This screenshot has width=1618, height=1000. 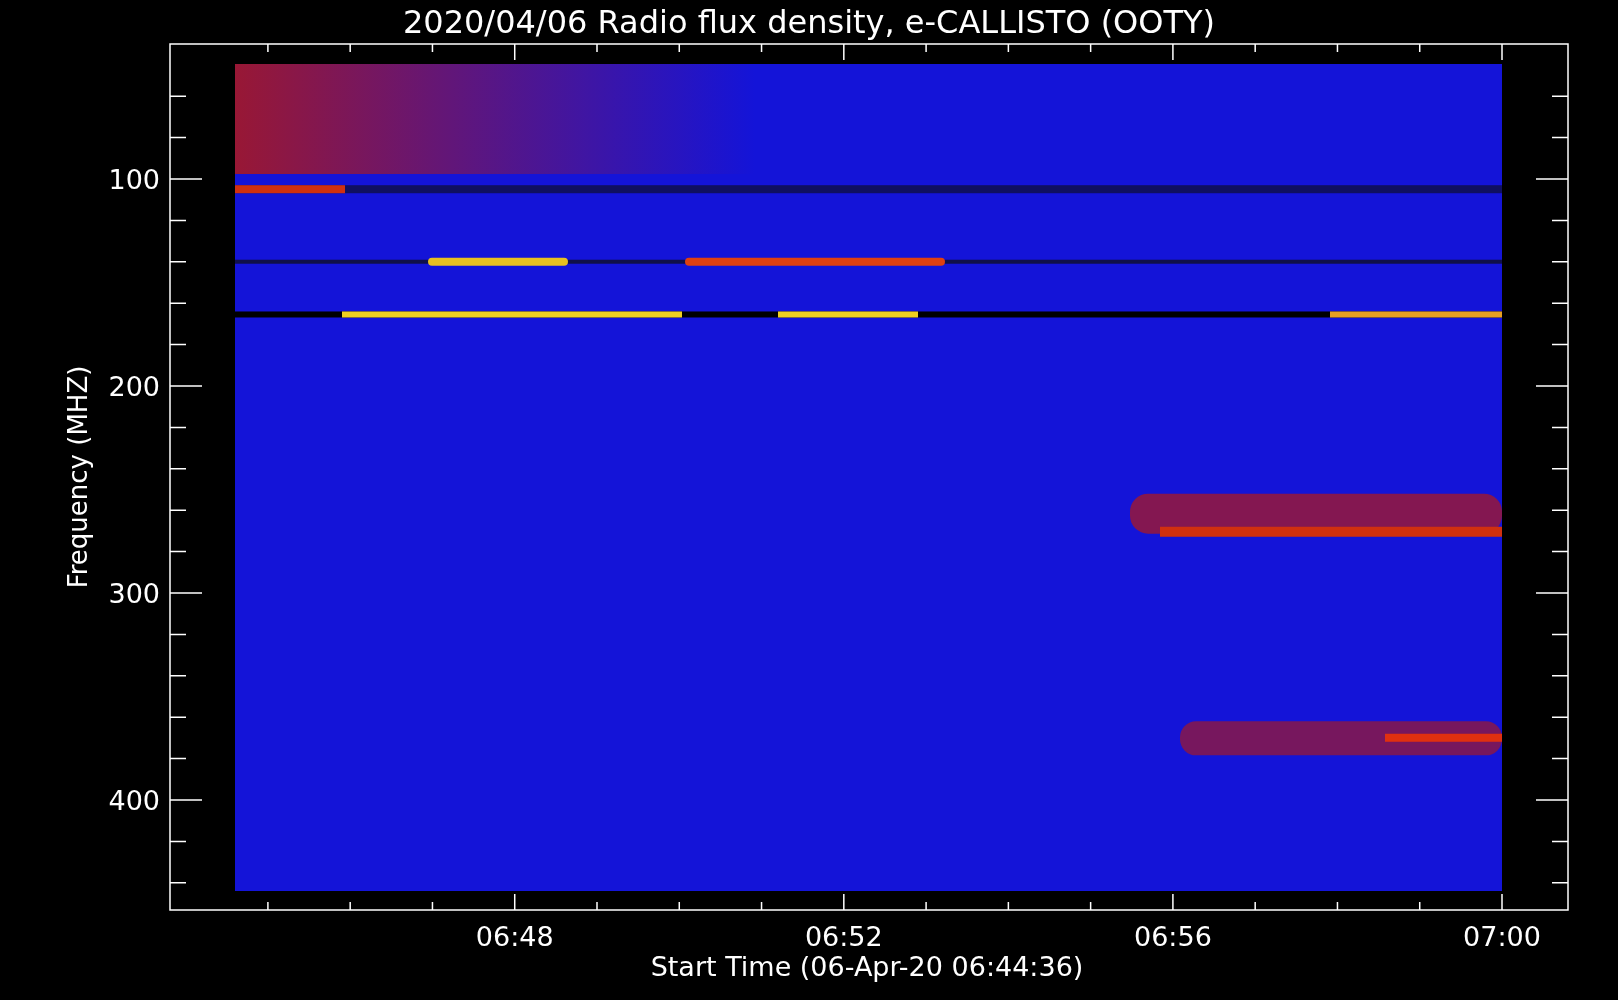 What do you see at coordinates (134, 386) in the screenshot?
I see `y-tick-label: 200` at bounding box center [134, 386].